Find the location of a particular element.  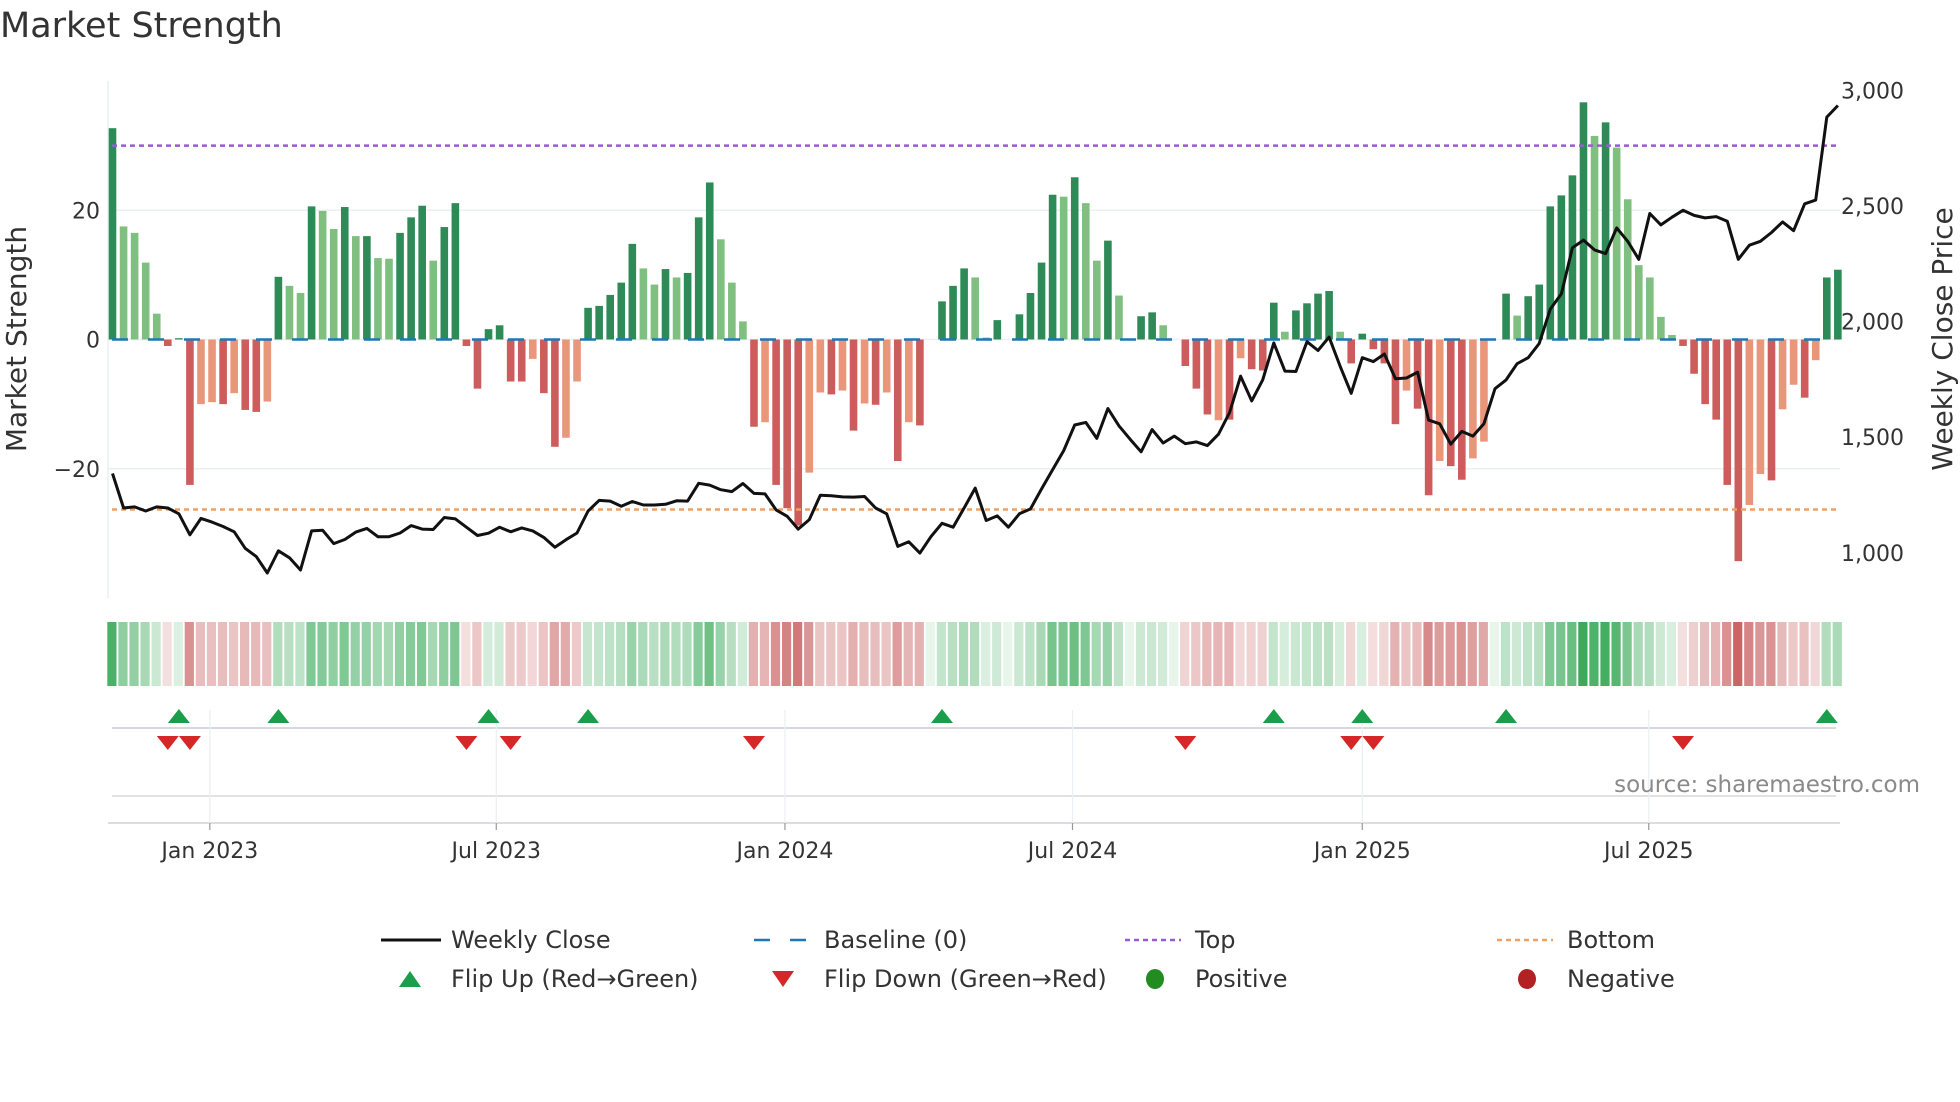

legend-label: Flip Up (Red→Green) is located at coordinates (575, 979).